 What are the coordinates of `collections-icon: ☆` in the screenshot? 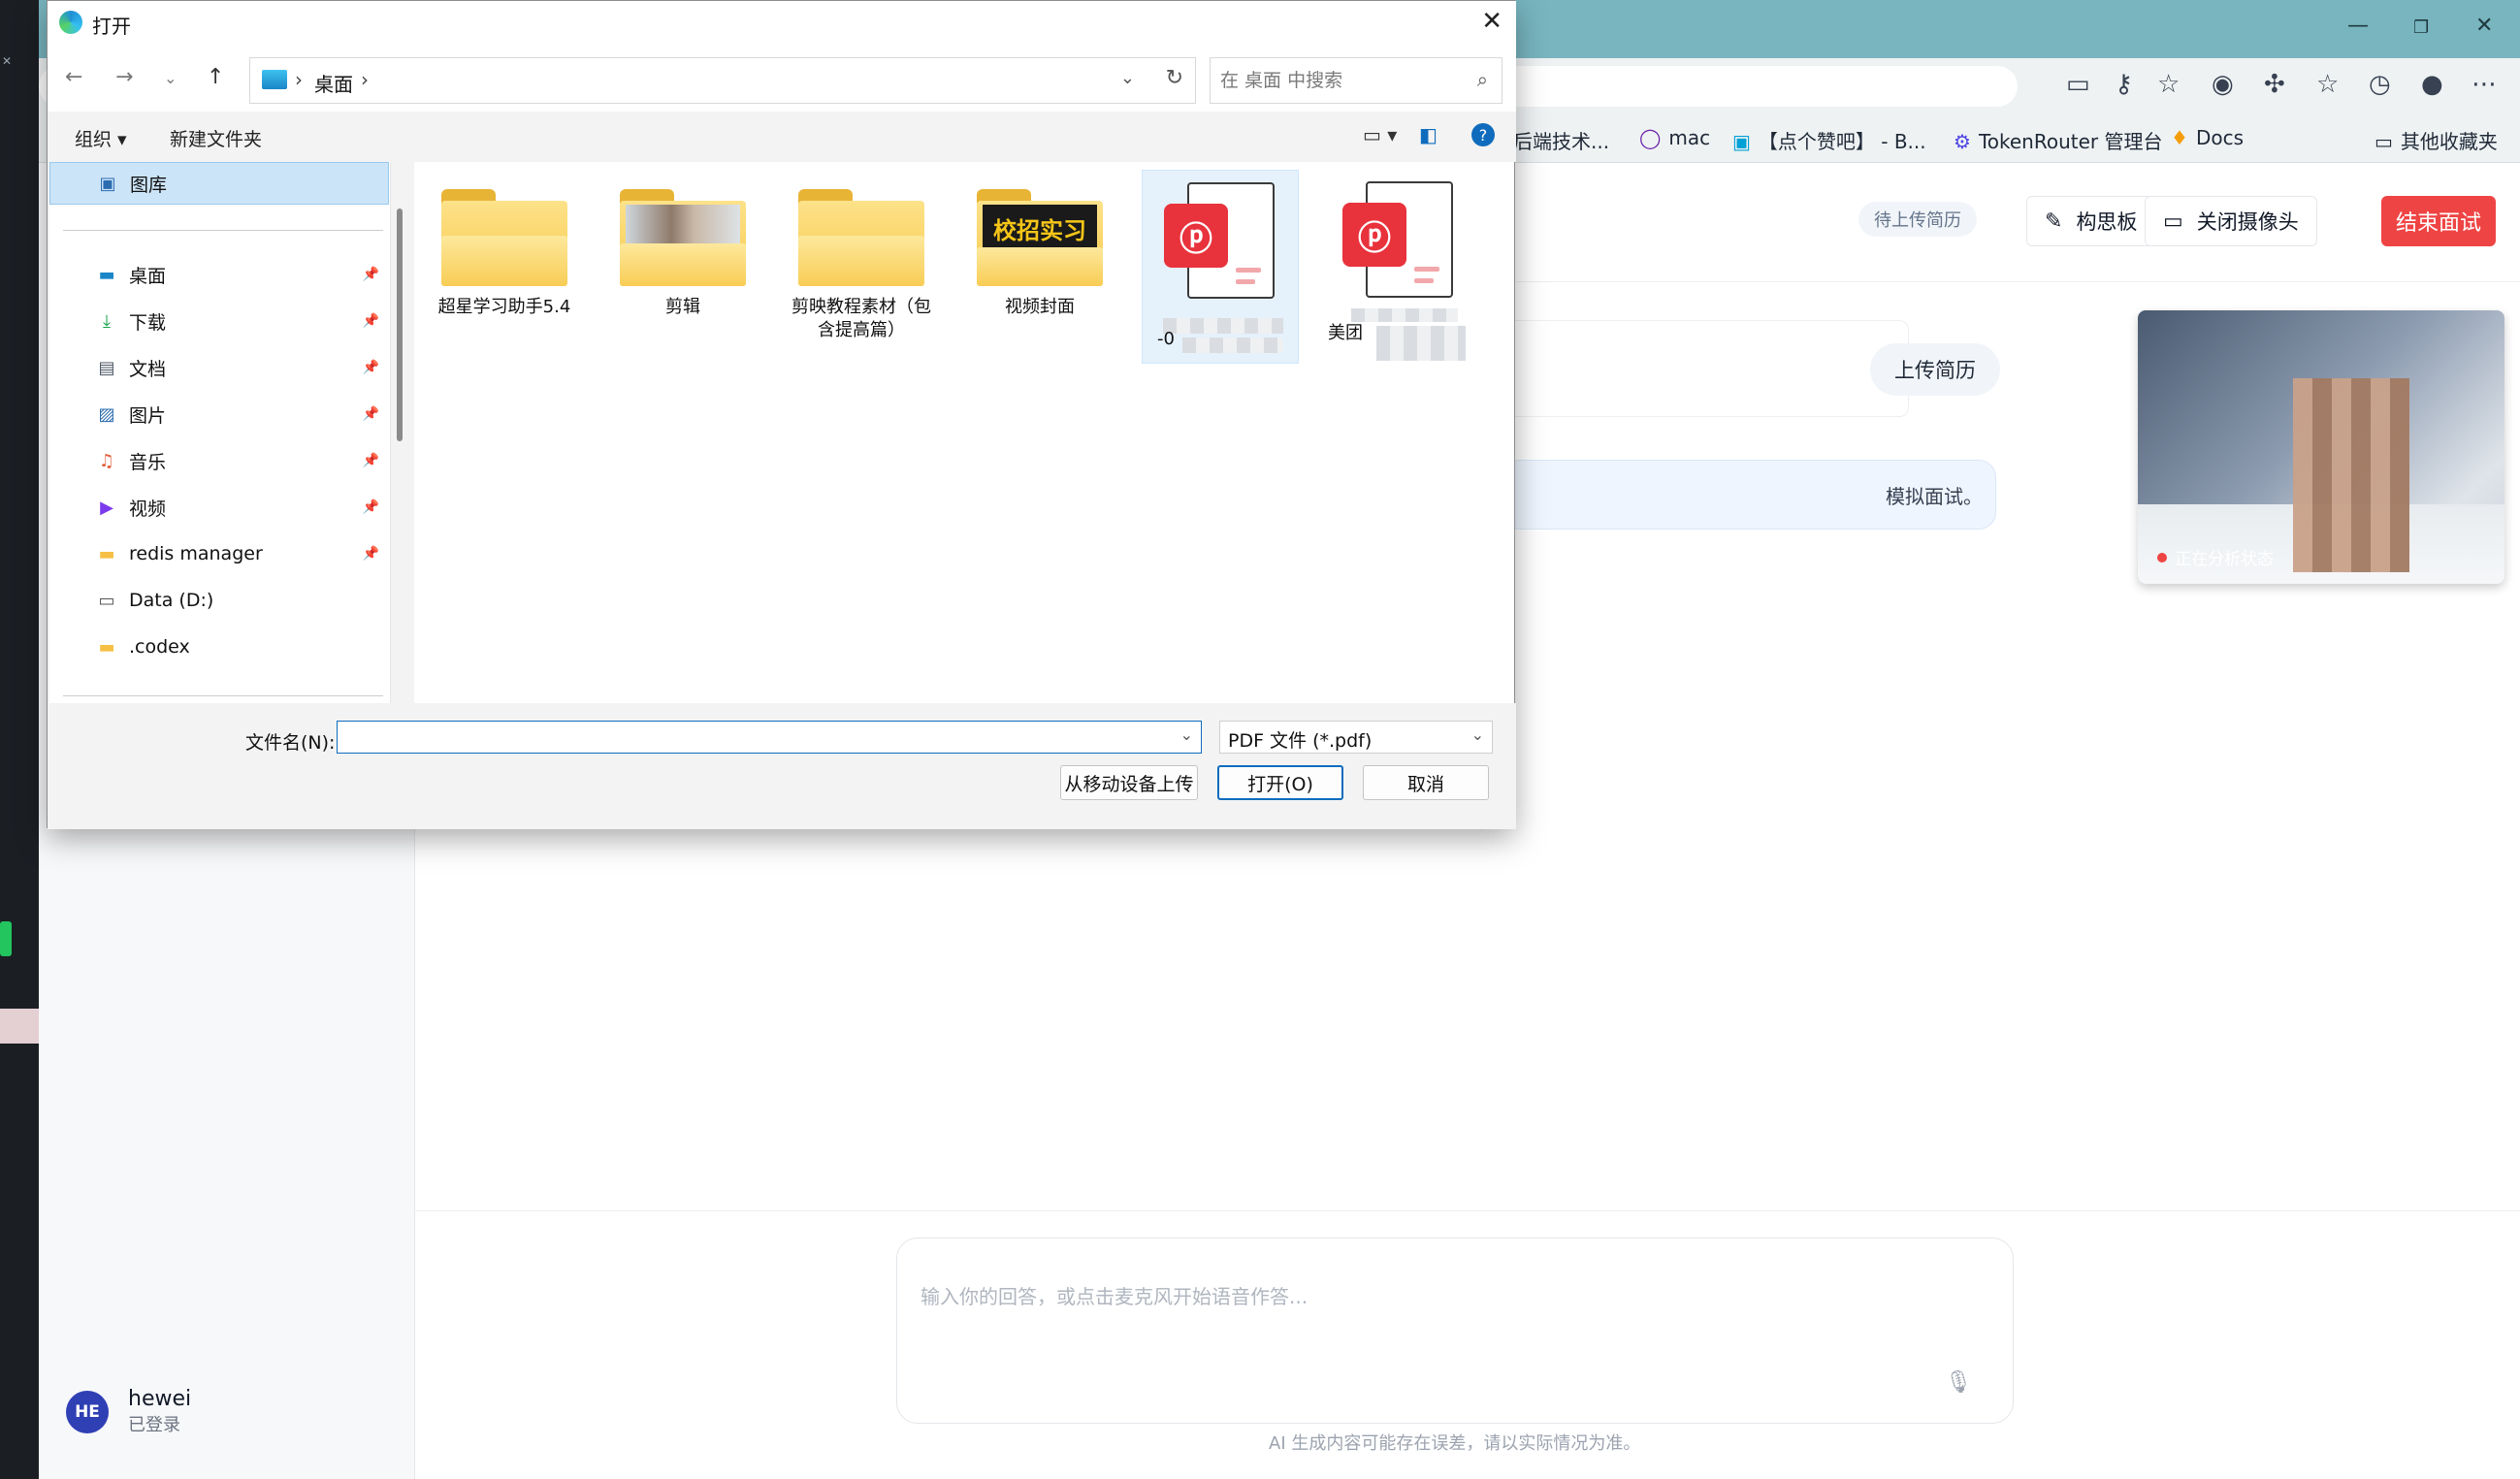 It's located at (2327, 84).